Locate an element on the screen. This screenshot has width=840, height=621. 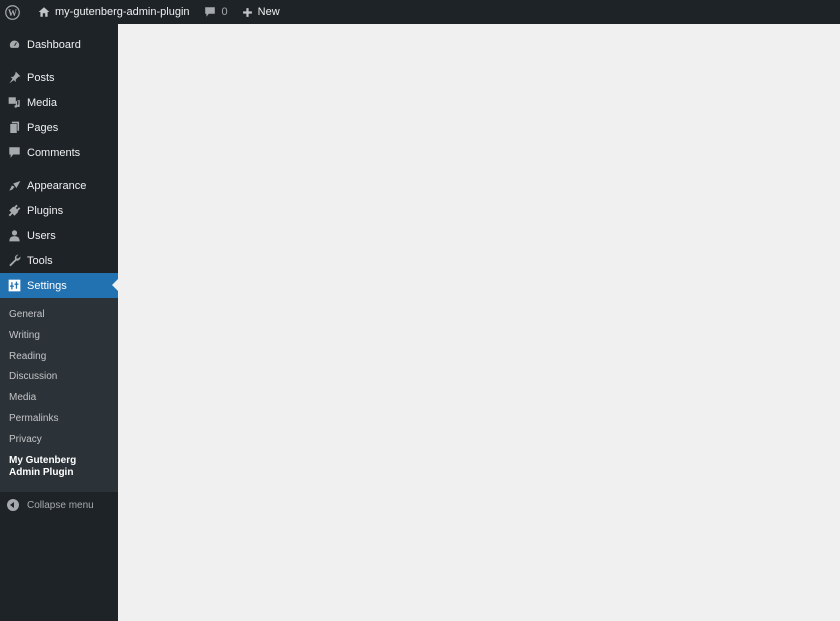
sidebar-item-comments: Comments is located at coordinates (59, 152).